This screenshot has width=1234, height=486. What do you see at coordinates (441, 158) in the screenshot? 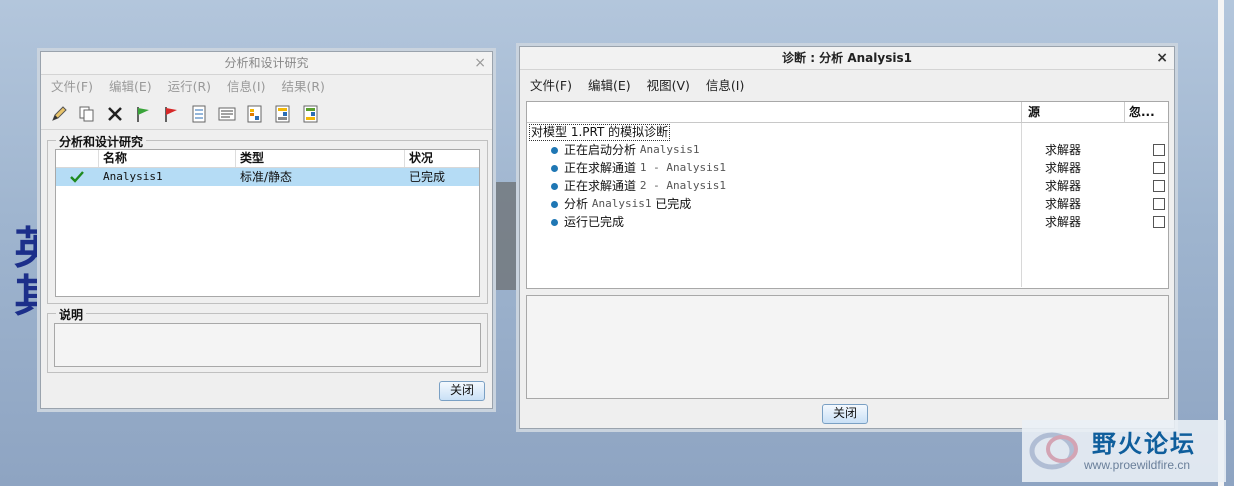
I see `column-status: 状况` at bounding box center [441, 158].